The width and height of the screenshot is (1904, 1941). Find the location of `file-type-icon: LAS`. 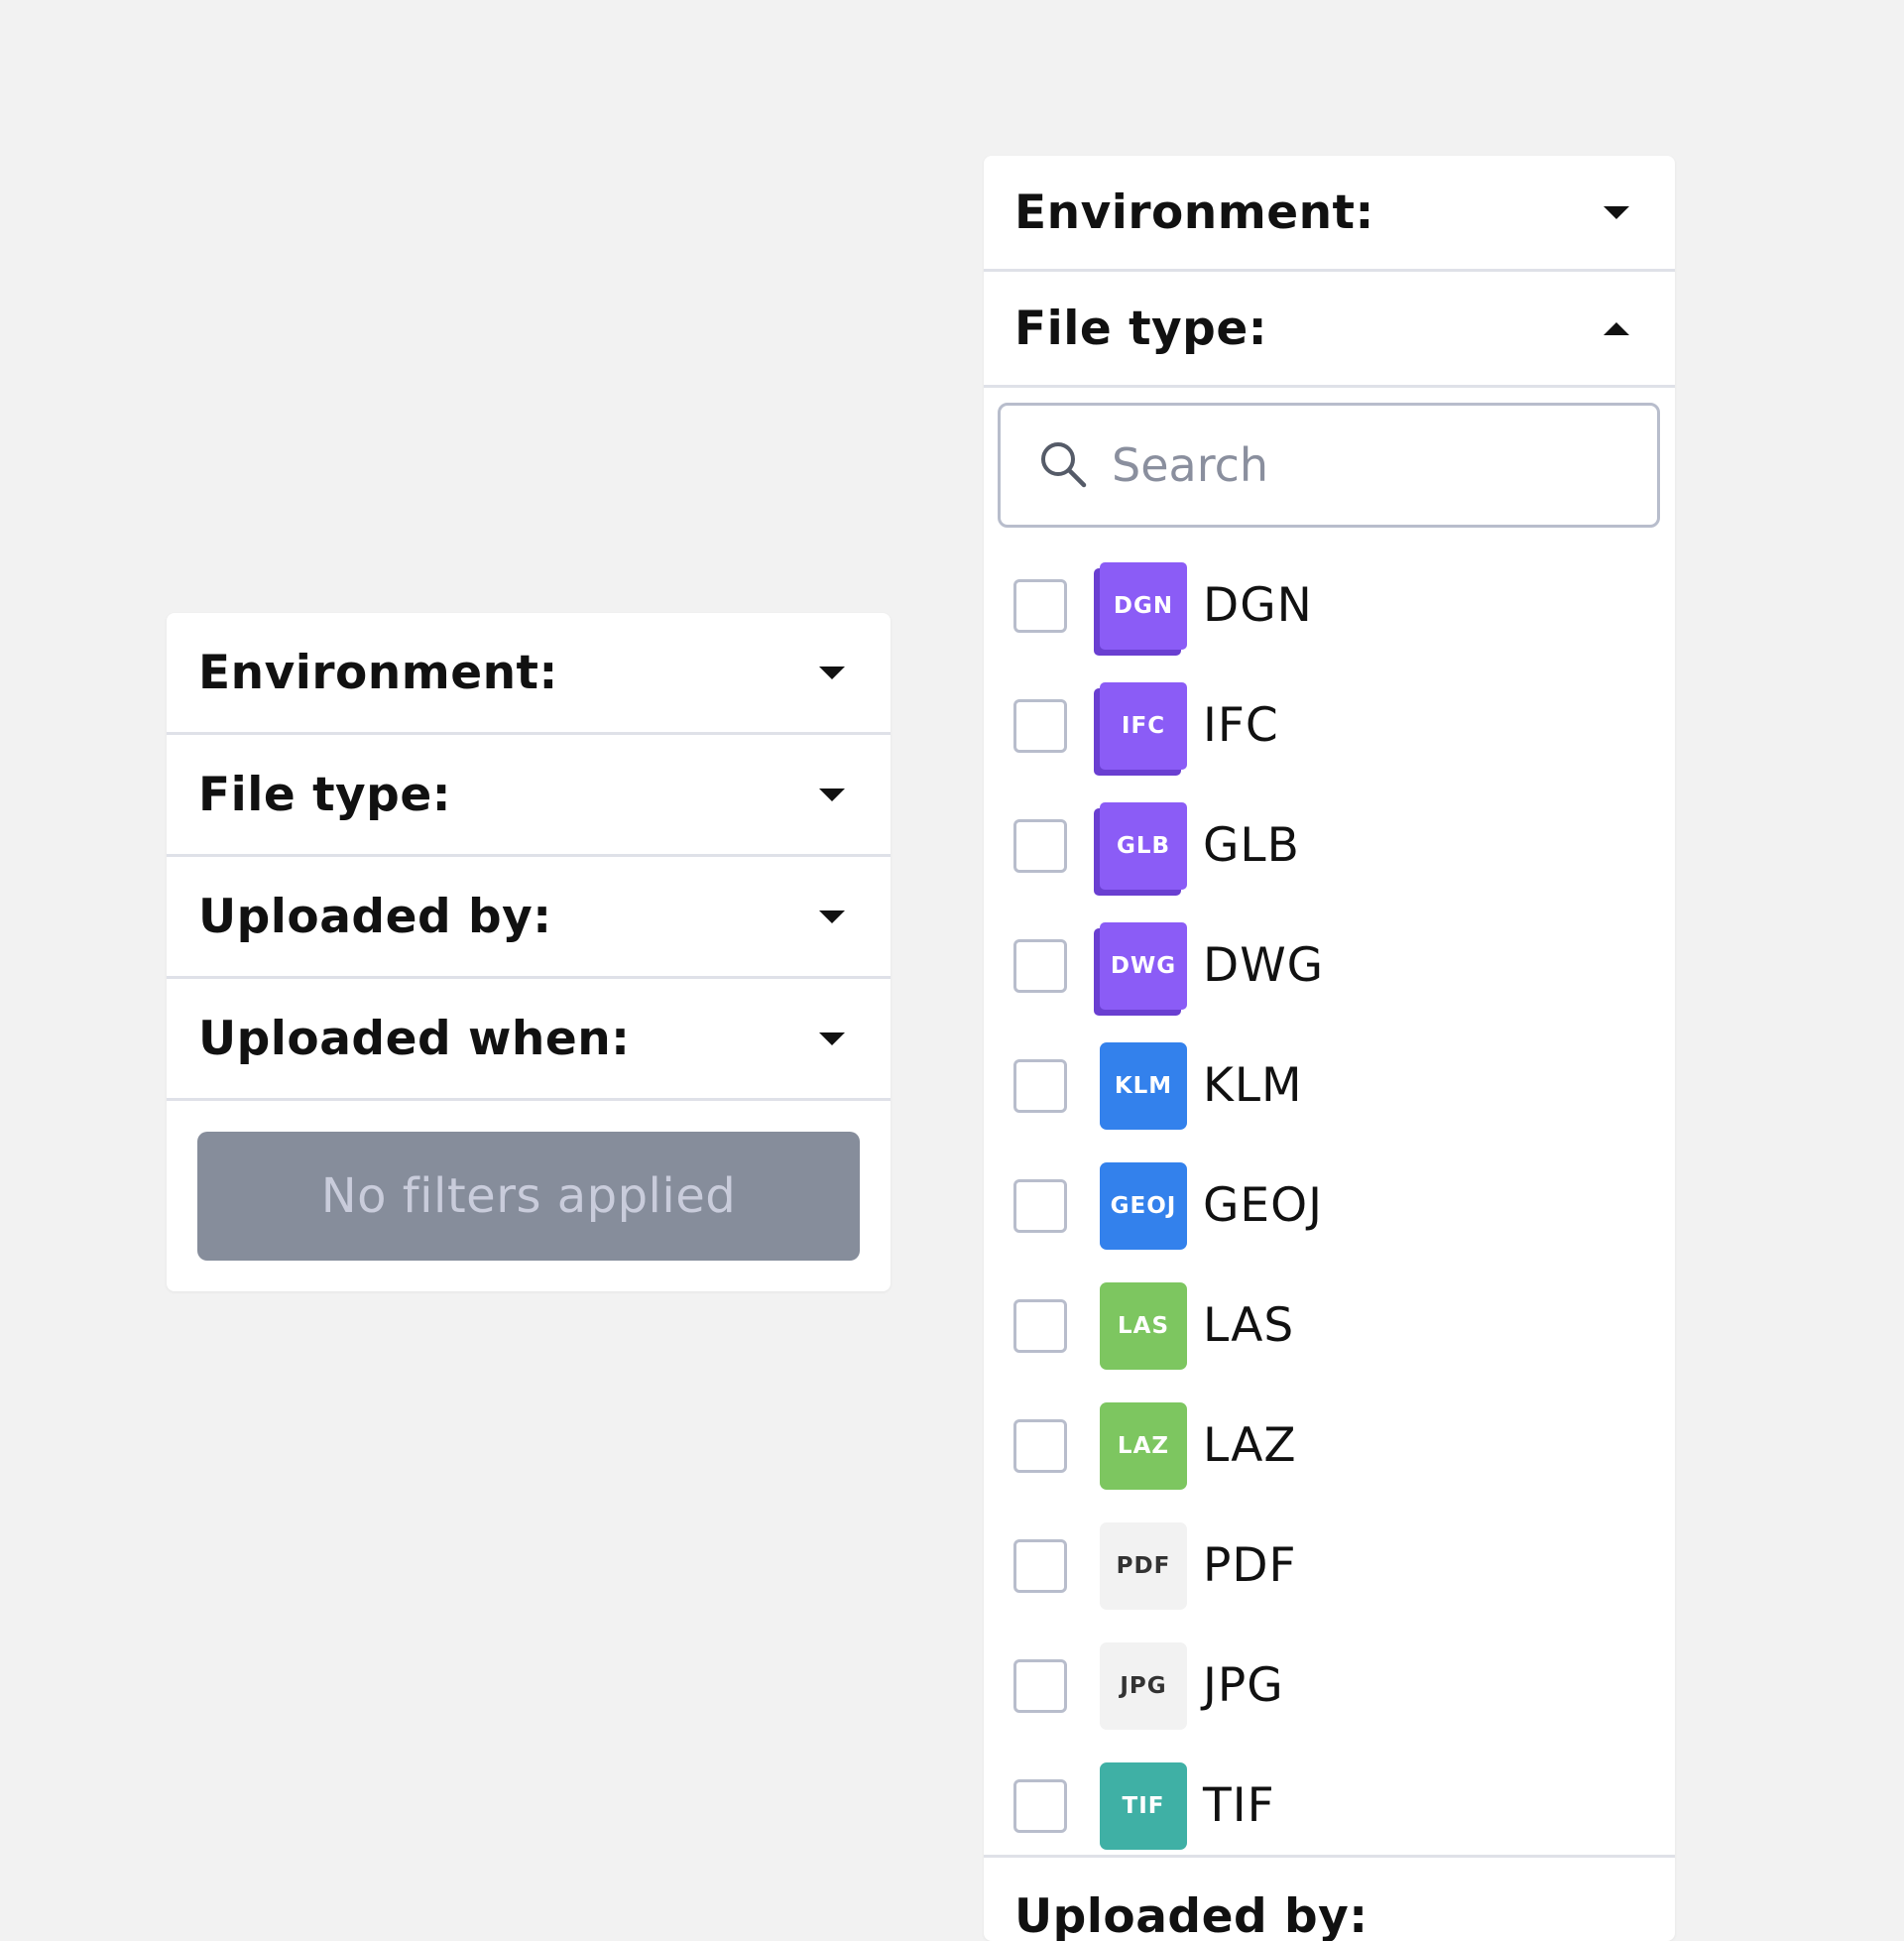

file-type-icon: LAS is located at coordinates (1143, 1325).